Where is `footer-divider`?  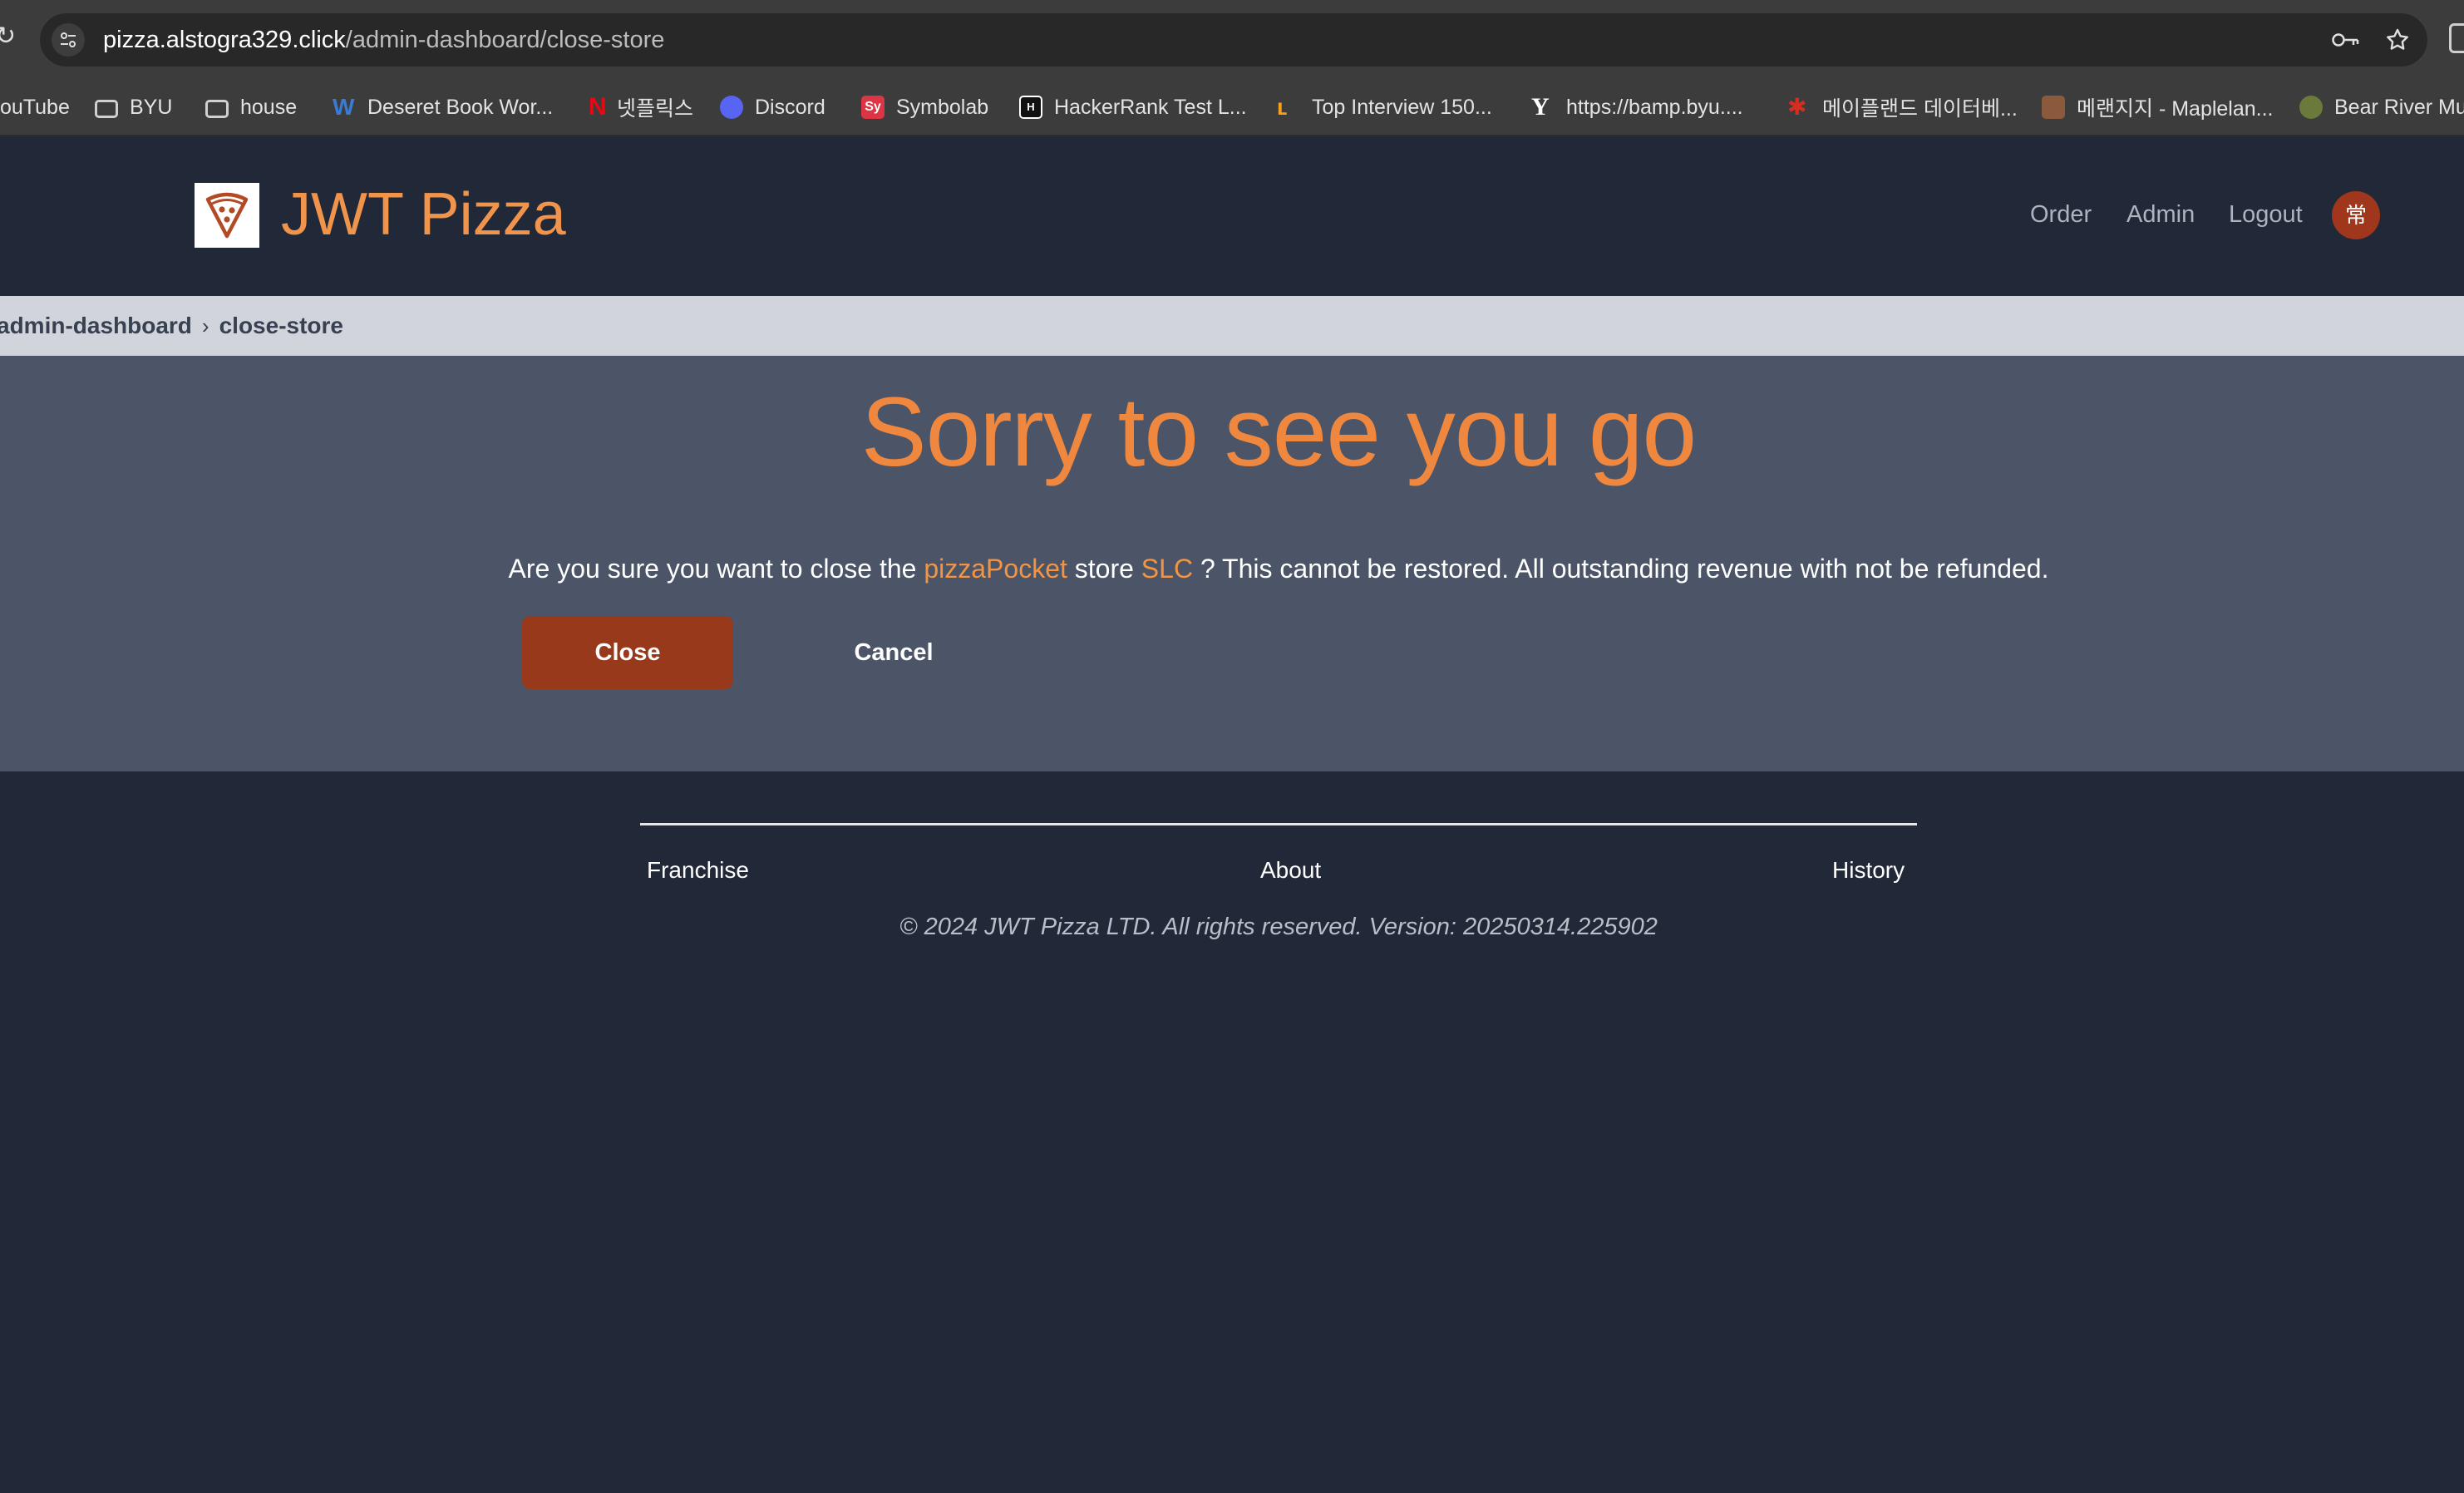 footer-divider is located at coordinates (1278, 824).